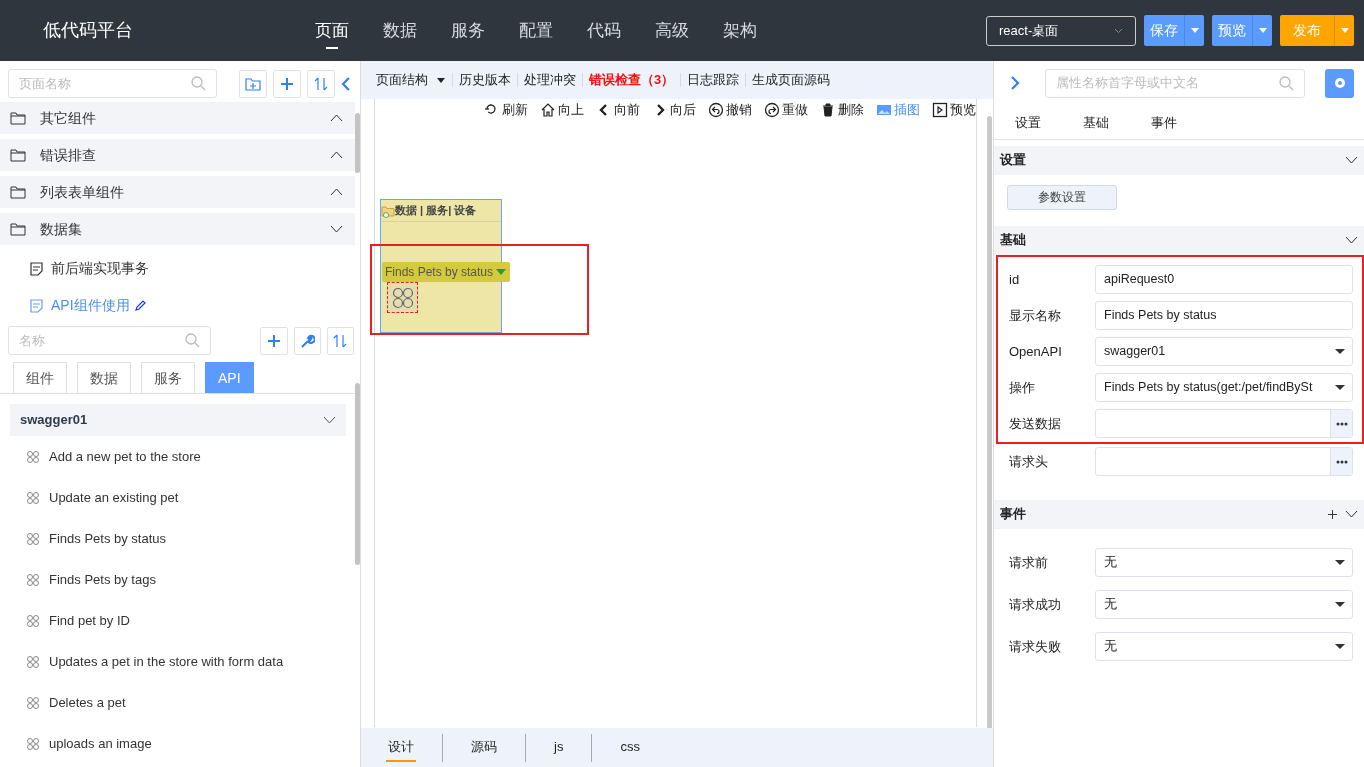 The width and height of the screenshot is (1364, 767). What do you see at coordinates (1179, 160) in the screenshot?
I see `section-header: 设置` at bounding box center [1179, 160].